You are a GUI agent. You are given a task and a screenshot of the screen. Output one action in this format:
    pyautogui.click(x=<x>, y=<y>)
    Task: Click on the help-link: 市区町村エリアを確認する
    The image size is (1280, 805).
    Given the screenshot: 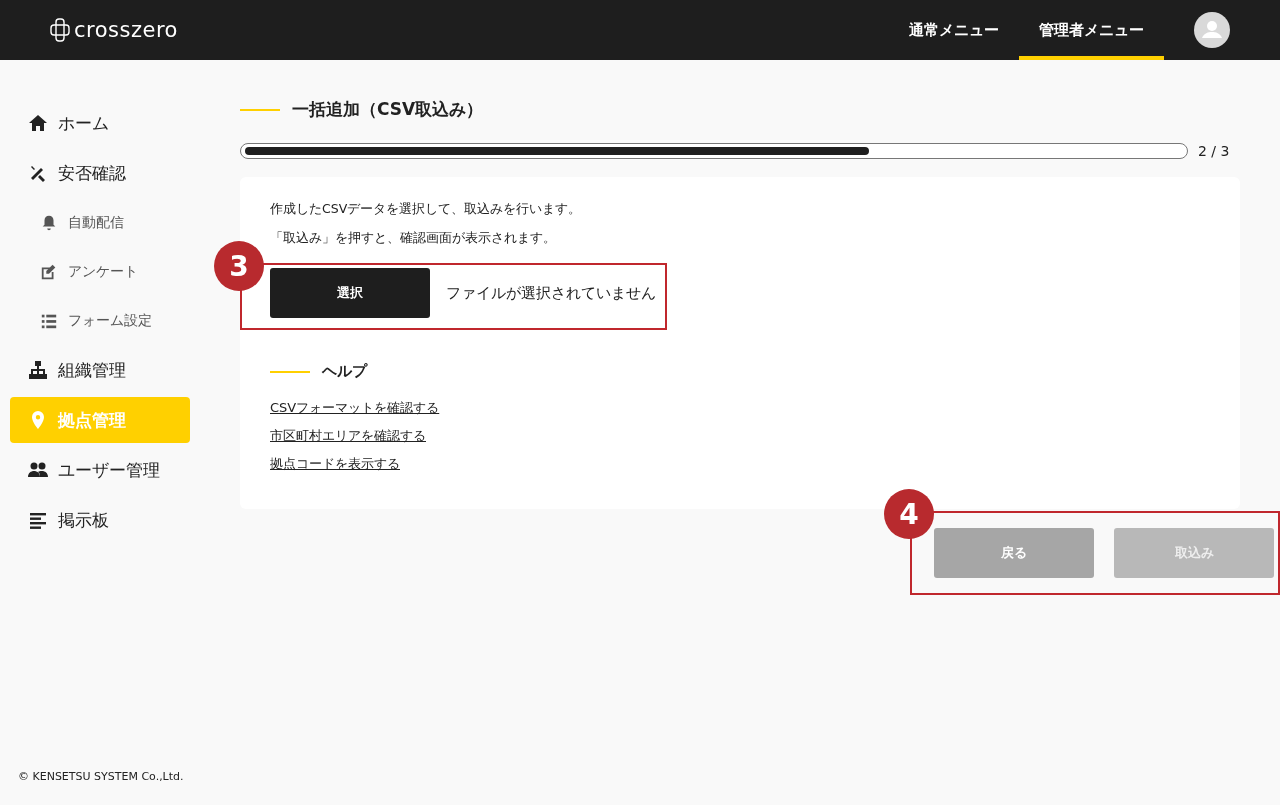 What is the action you would take?
    pyautogui.click(x=348, y=436)
    